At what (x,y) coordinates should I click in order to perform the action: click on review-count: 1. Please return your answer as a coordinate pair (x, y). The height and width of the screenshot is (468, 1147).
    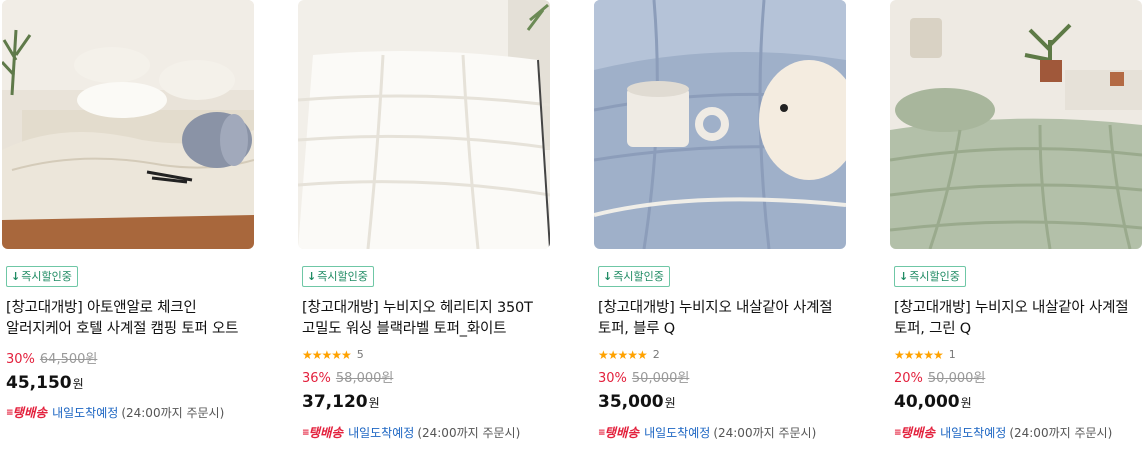
    Looking at the image, I should click on (952, 354).